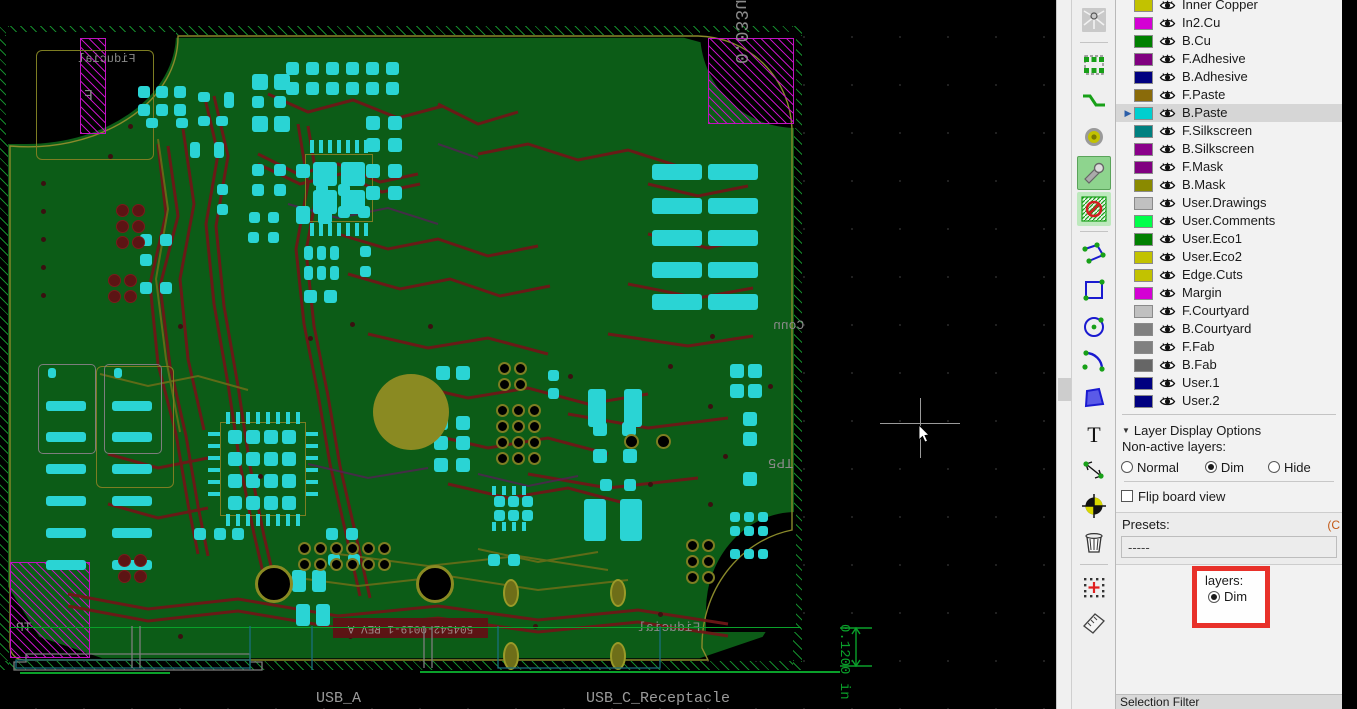  What do you see at coordinates (1229, 239) in the screenshot?
I see `layer-row: User.Eco1` at bounding box center [1229, 239].